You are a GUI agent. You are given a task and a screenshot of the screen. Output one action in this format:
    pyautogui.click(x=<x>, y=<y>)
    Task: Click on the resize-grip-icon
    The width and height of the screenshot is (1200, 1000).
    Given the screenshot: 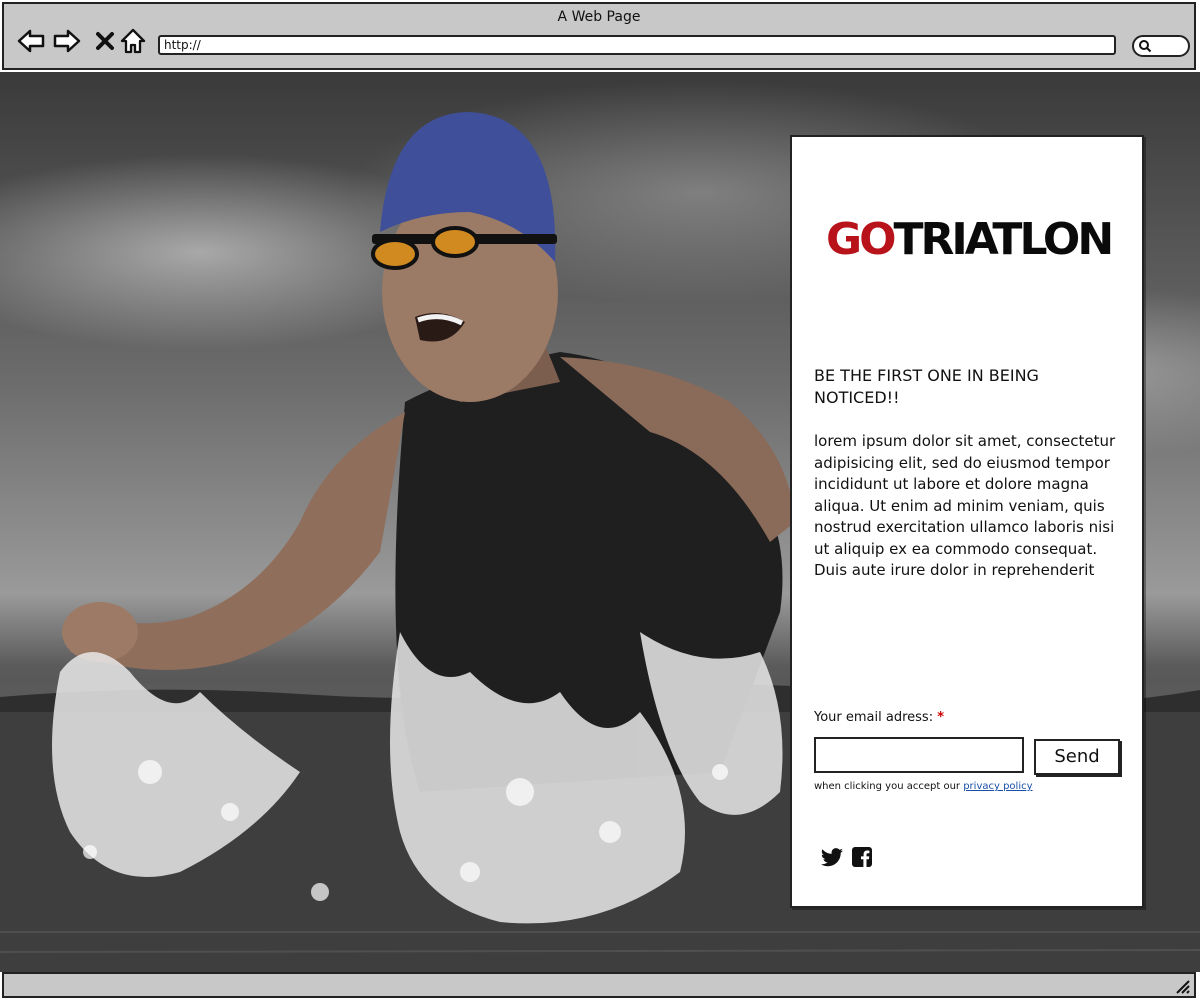 What is the action you would take?
    pyautogui.click(x=1182, y=986)
    